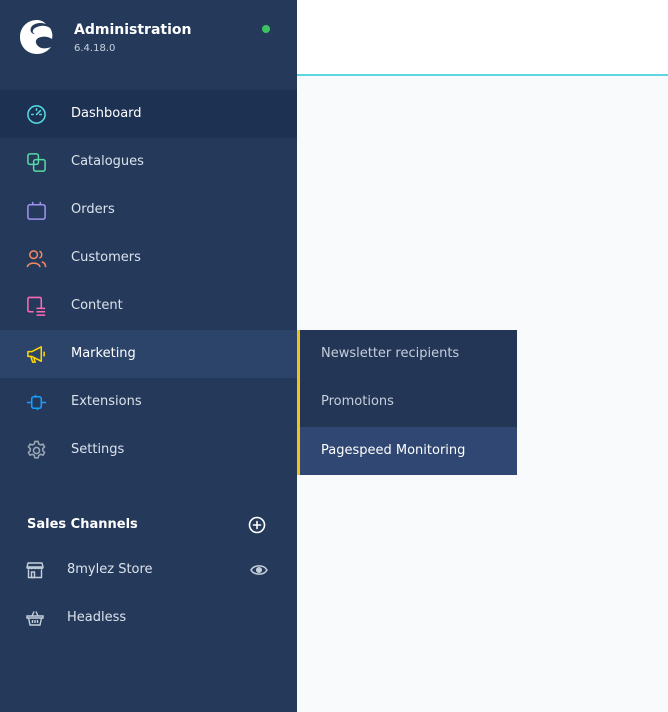 This screenshot has height=712, width=668. I want to click on basket-icon, so click(35, 618).